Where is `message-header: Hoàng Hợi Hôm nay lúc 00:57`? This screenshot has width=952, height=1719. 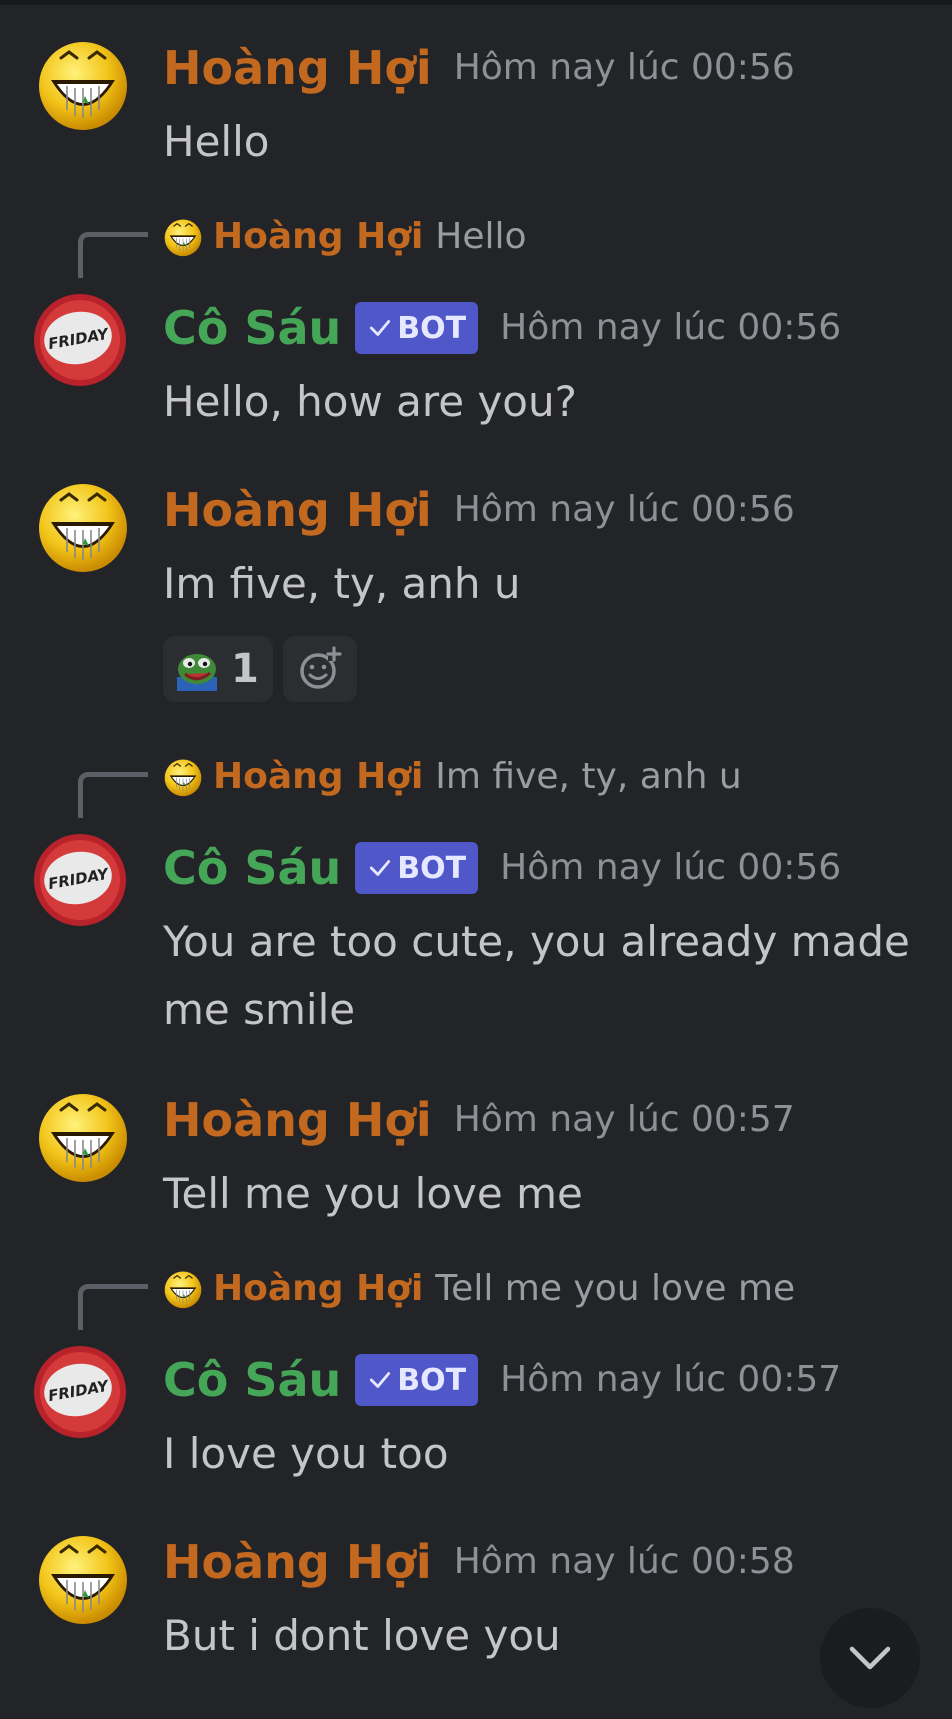
message-header: Hoàng Hợi Hôm nay lúc 00:57 is located at coordinates (479, 1120).